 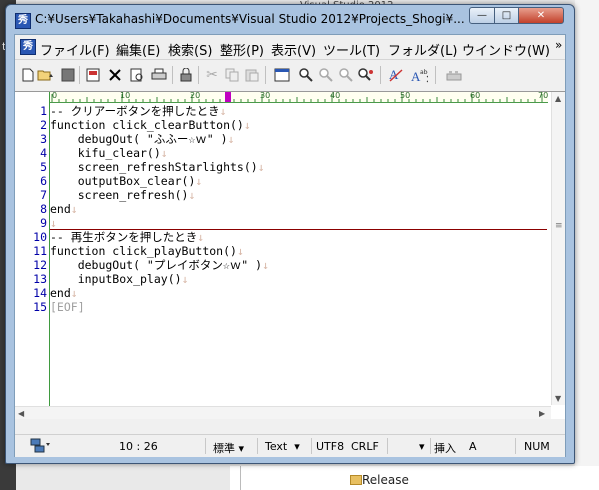 What do you see at coordinates (558, 45) in the screenshot?
I see `menu-overflow-chevron: »` at bounding box center [558, 45].